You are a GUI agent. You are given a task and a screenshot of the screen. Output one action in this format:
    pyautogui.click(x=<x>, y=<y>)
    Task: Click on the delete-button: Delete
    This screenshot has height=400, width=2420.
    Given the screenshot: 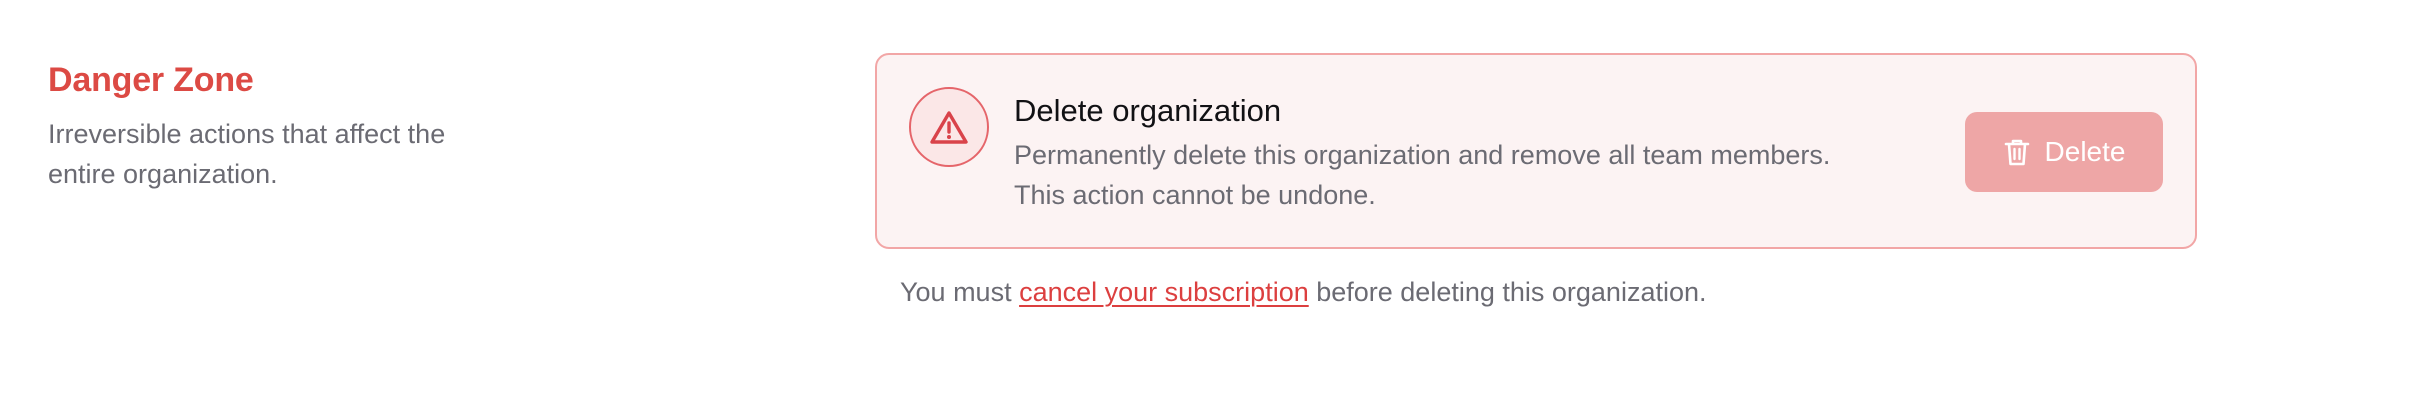 What is the action you would take?
    pyautogui.click(x=2064, y=152)
    